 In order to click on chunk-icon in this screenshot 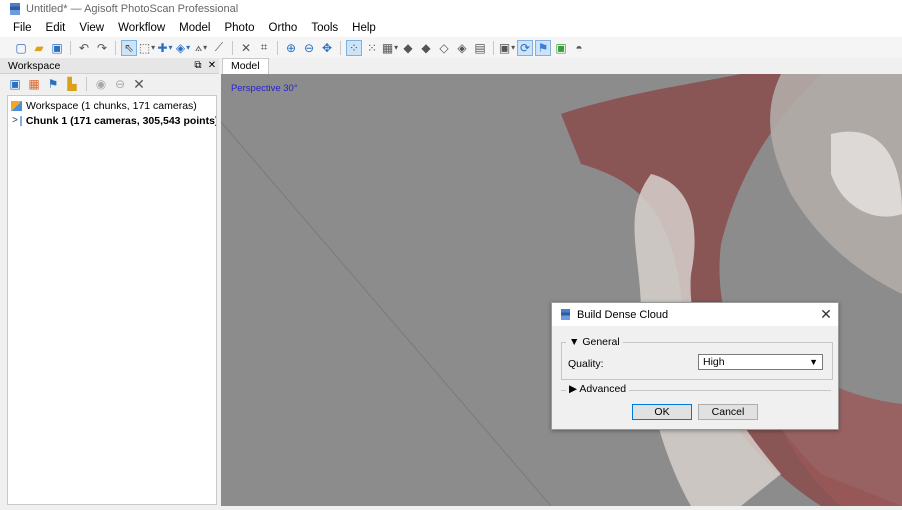, I will do `click(20, 120)`.